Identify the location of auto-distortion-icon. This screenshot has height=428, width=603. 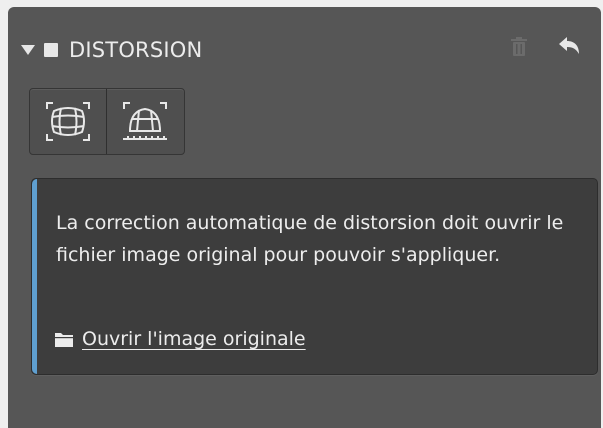
(68, 121).